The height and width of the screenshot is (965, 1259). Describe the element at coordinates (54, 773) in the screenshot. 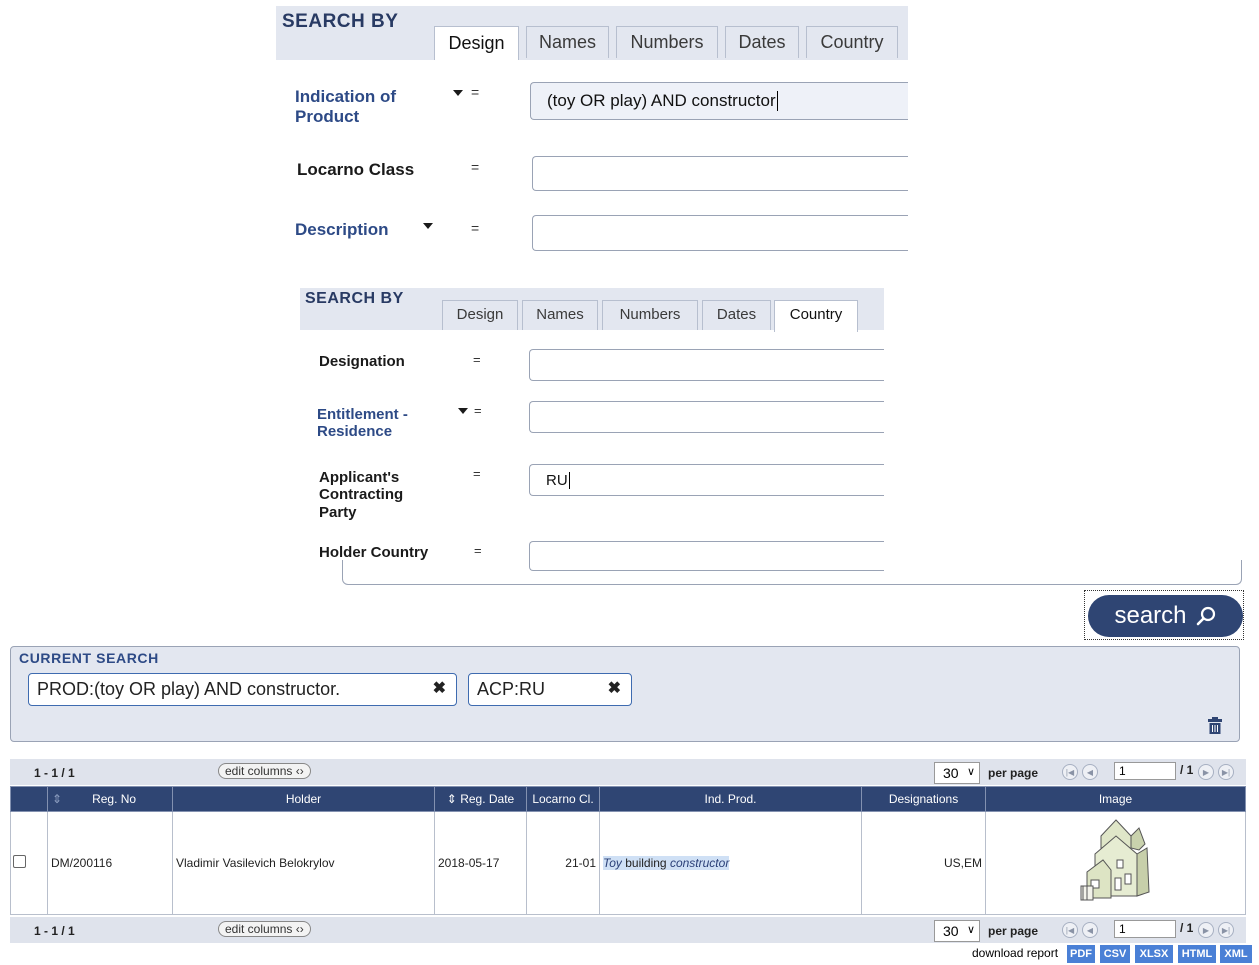

I see `result-count: 1 - 1 / 1` at that location.